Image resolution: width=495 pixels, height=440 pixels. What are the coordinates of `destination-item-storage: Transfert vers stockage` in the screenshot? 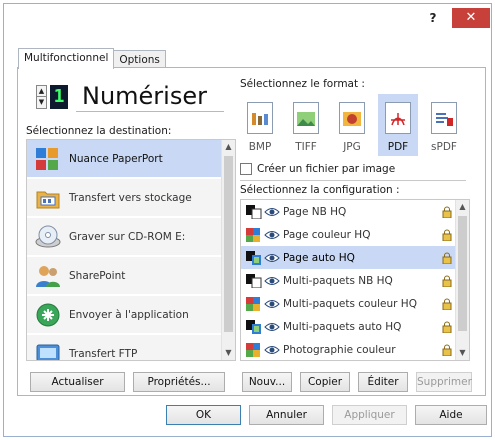 It's located at (125, 198).